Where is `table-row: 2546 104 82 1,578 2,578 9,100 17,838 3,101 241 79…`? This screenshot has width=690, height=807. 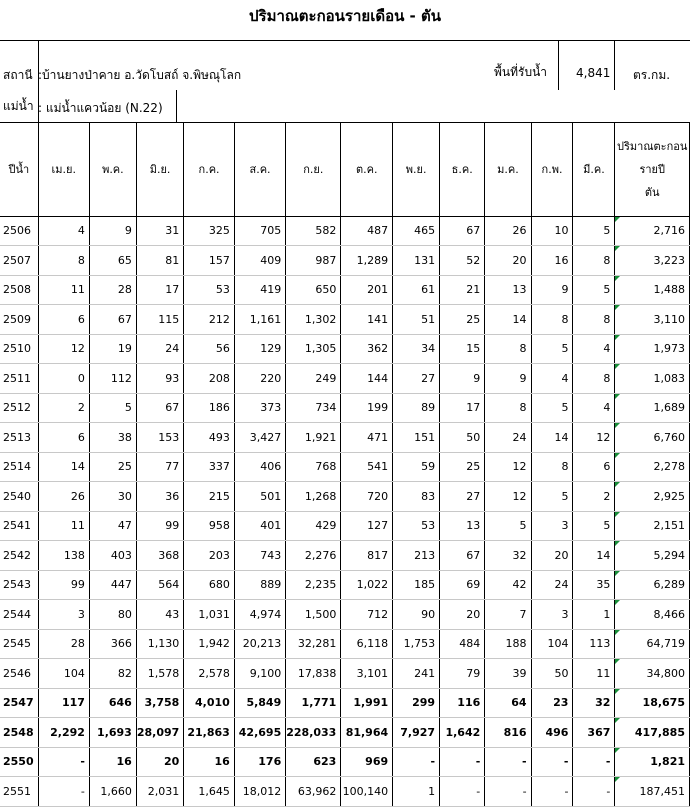
table-row: 2546 104 82 1,578 2,578 9,100 17,838 3,101 241 79… is located at coordinates (345, 673).